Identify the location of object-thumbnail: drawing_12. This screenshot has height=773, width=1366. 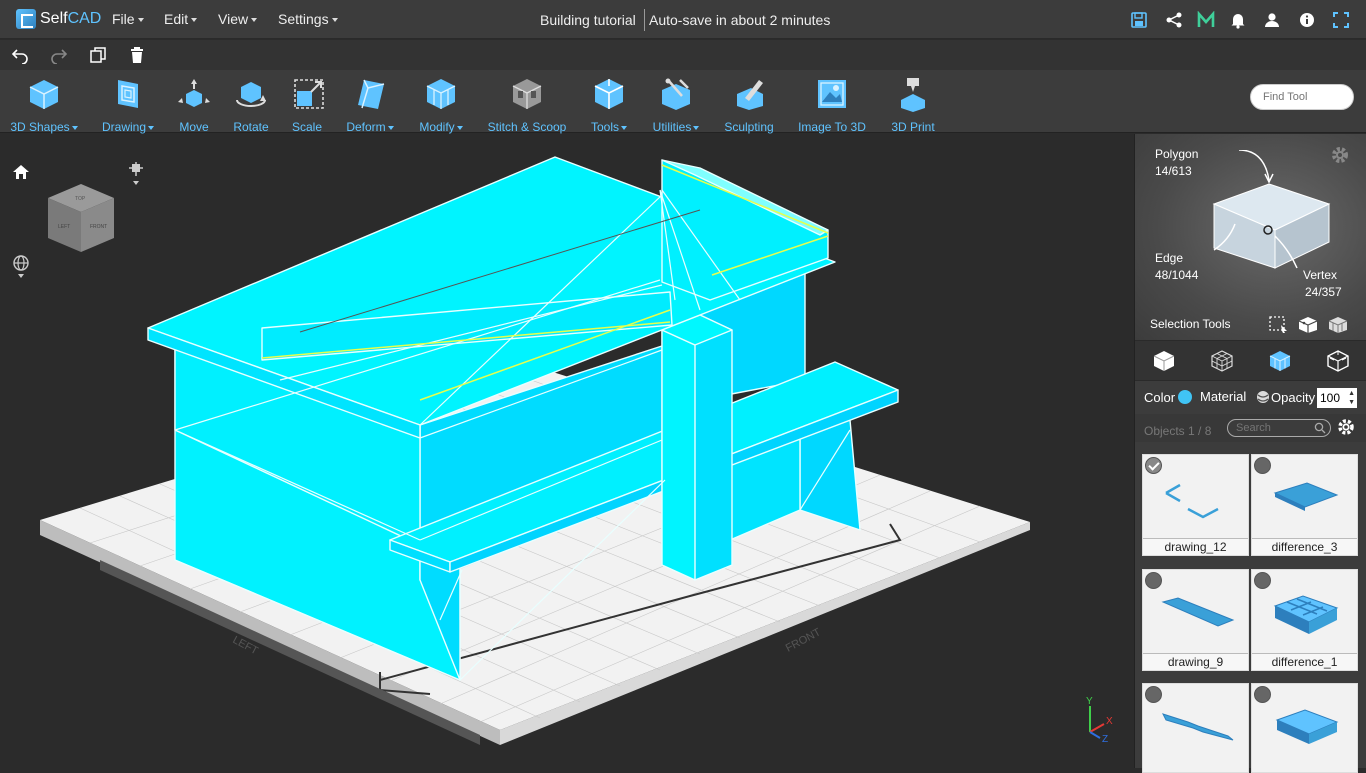
(1195, 505).